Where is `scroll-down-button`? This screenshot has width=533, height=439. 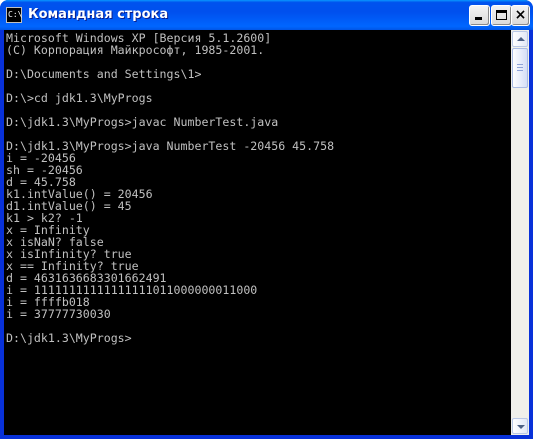
scroll-down-button is located at coordinates (520, 426).